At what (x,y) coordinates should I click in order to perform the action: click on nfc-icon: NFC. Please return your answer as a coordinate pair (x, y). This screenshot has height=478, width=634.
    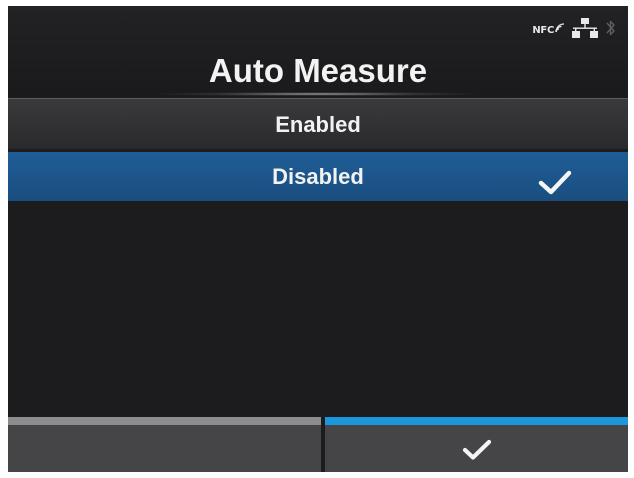
    Looking at the image, I should click on (548, 29).